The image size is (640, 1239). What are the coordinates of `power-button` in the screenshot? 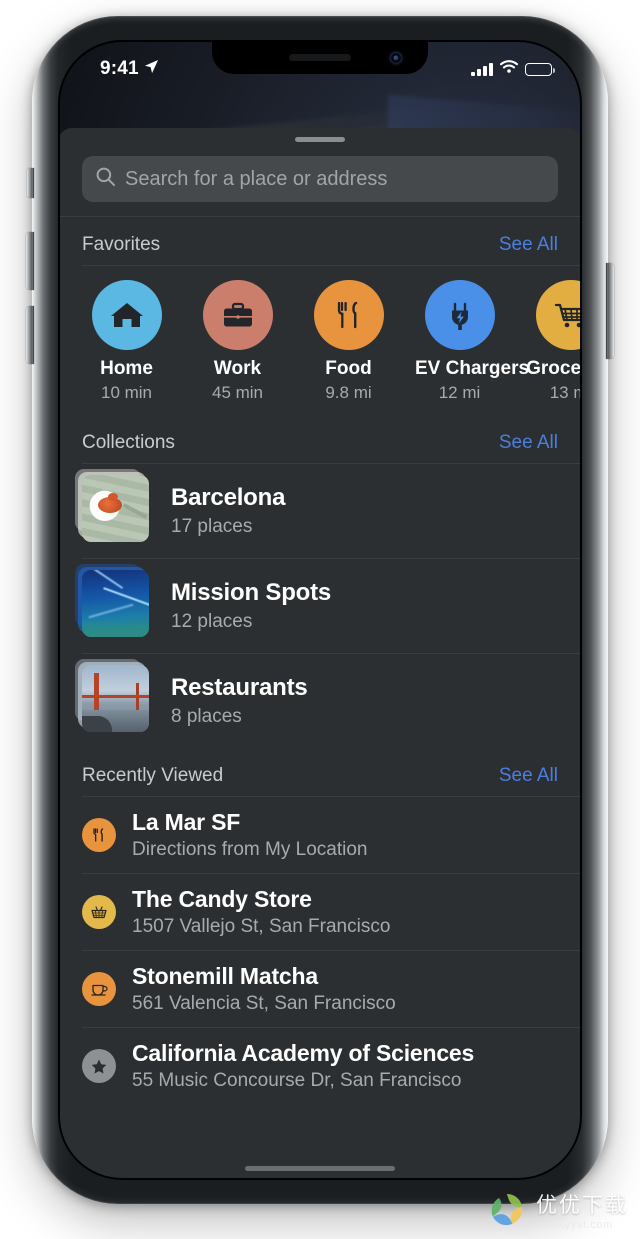 It's located at (610, 311).